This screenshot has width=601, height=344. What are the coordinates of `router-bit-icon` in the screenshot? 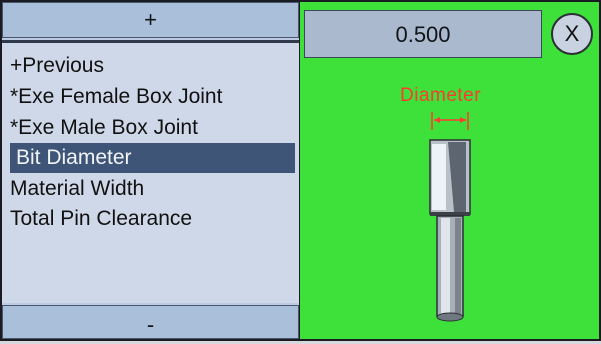 It's located at (450, 217).